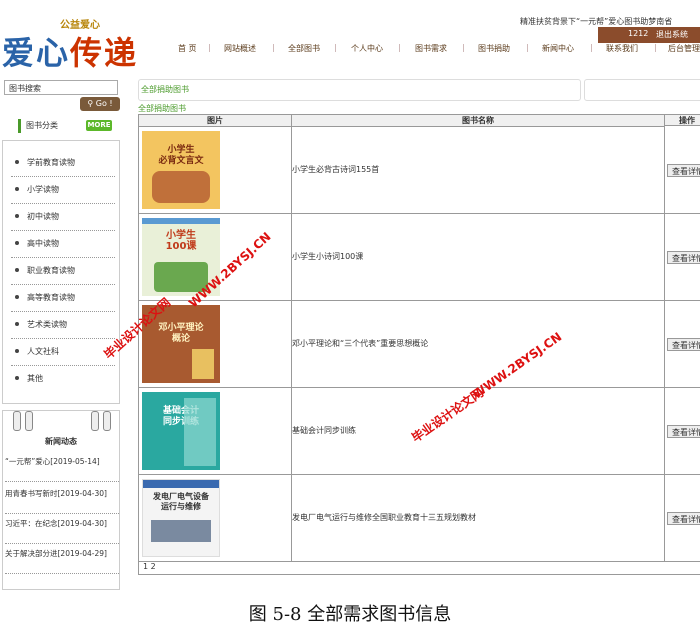 The width and height of the screenshot is (700, 642). Describe the element at coordinates (335, 170) in the screenshot. I see `book-name: 小学生必背古诗词155首` at that location.